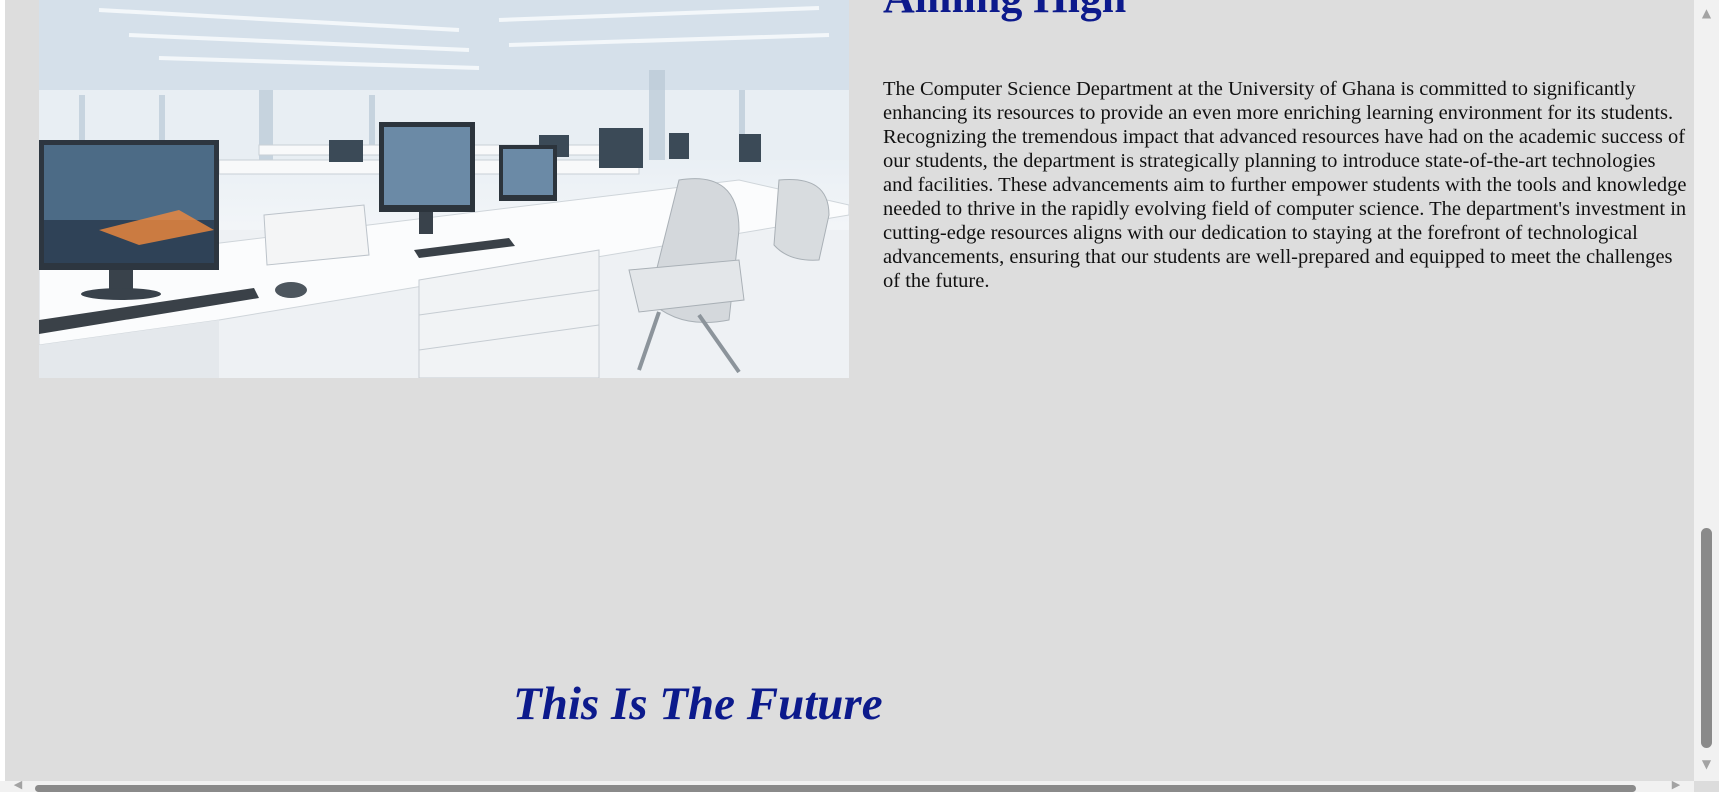 Image resolution: width=1719 pixels, height=792 pixels. What do you see at coordinates (1004, 10) in the screenshot?
I see `section-heading: Aiming High` at bounding box center [1004, 10].